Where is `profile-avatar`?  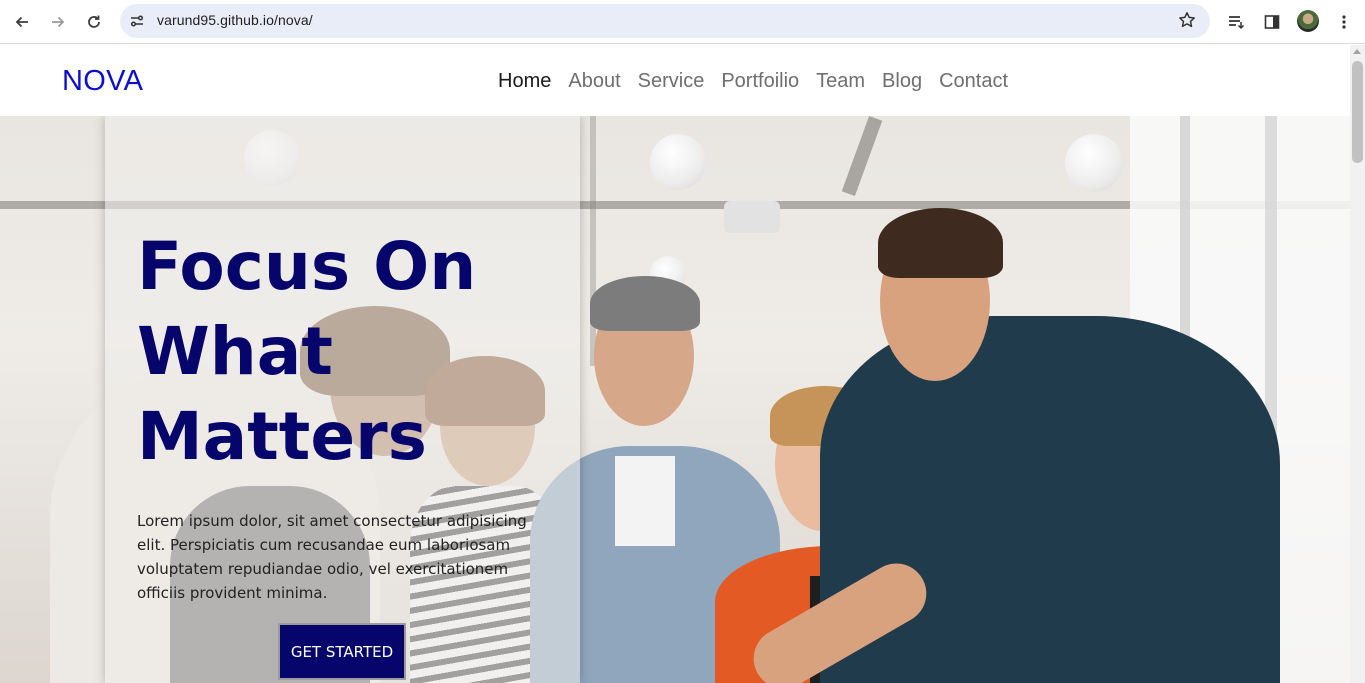
profile-avatar is located at coordinates (1308, 21).